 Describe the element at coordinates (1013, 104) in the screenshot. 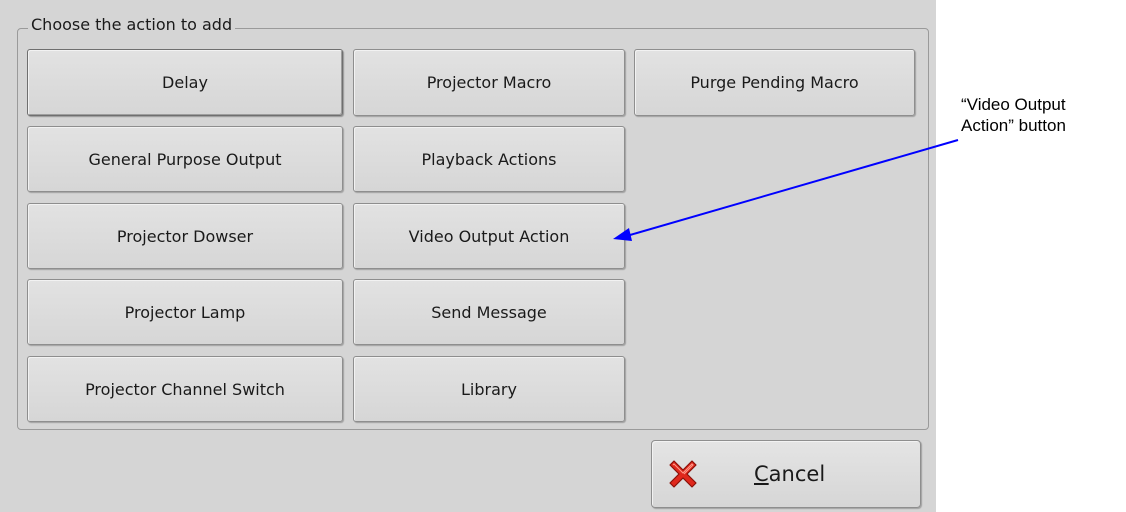

I see `annotation-line-1: “Video Output` at that location.